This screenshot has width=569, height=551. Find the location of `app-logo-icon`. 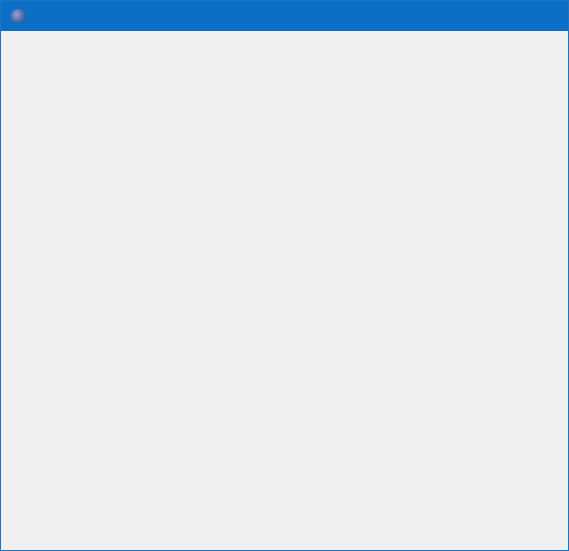

app-logo-icon is located at coordinates (18, 16).